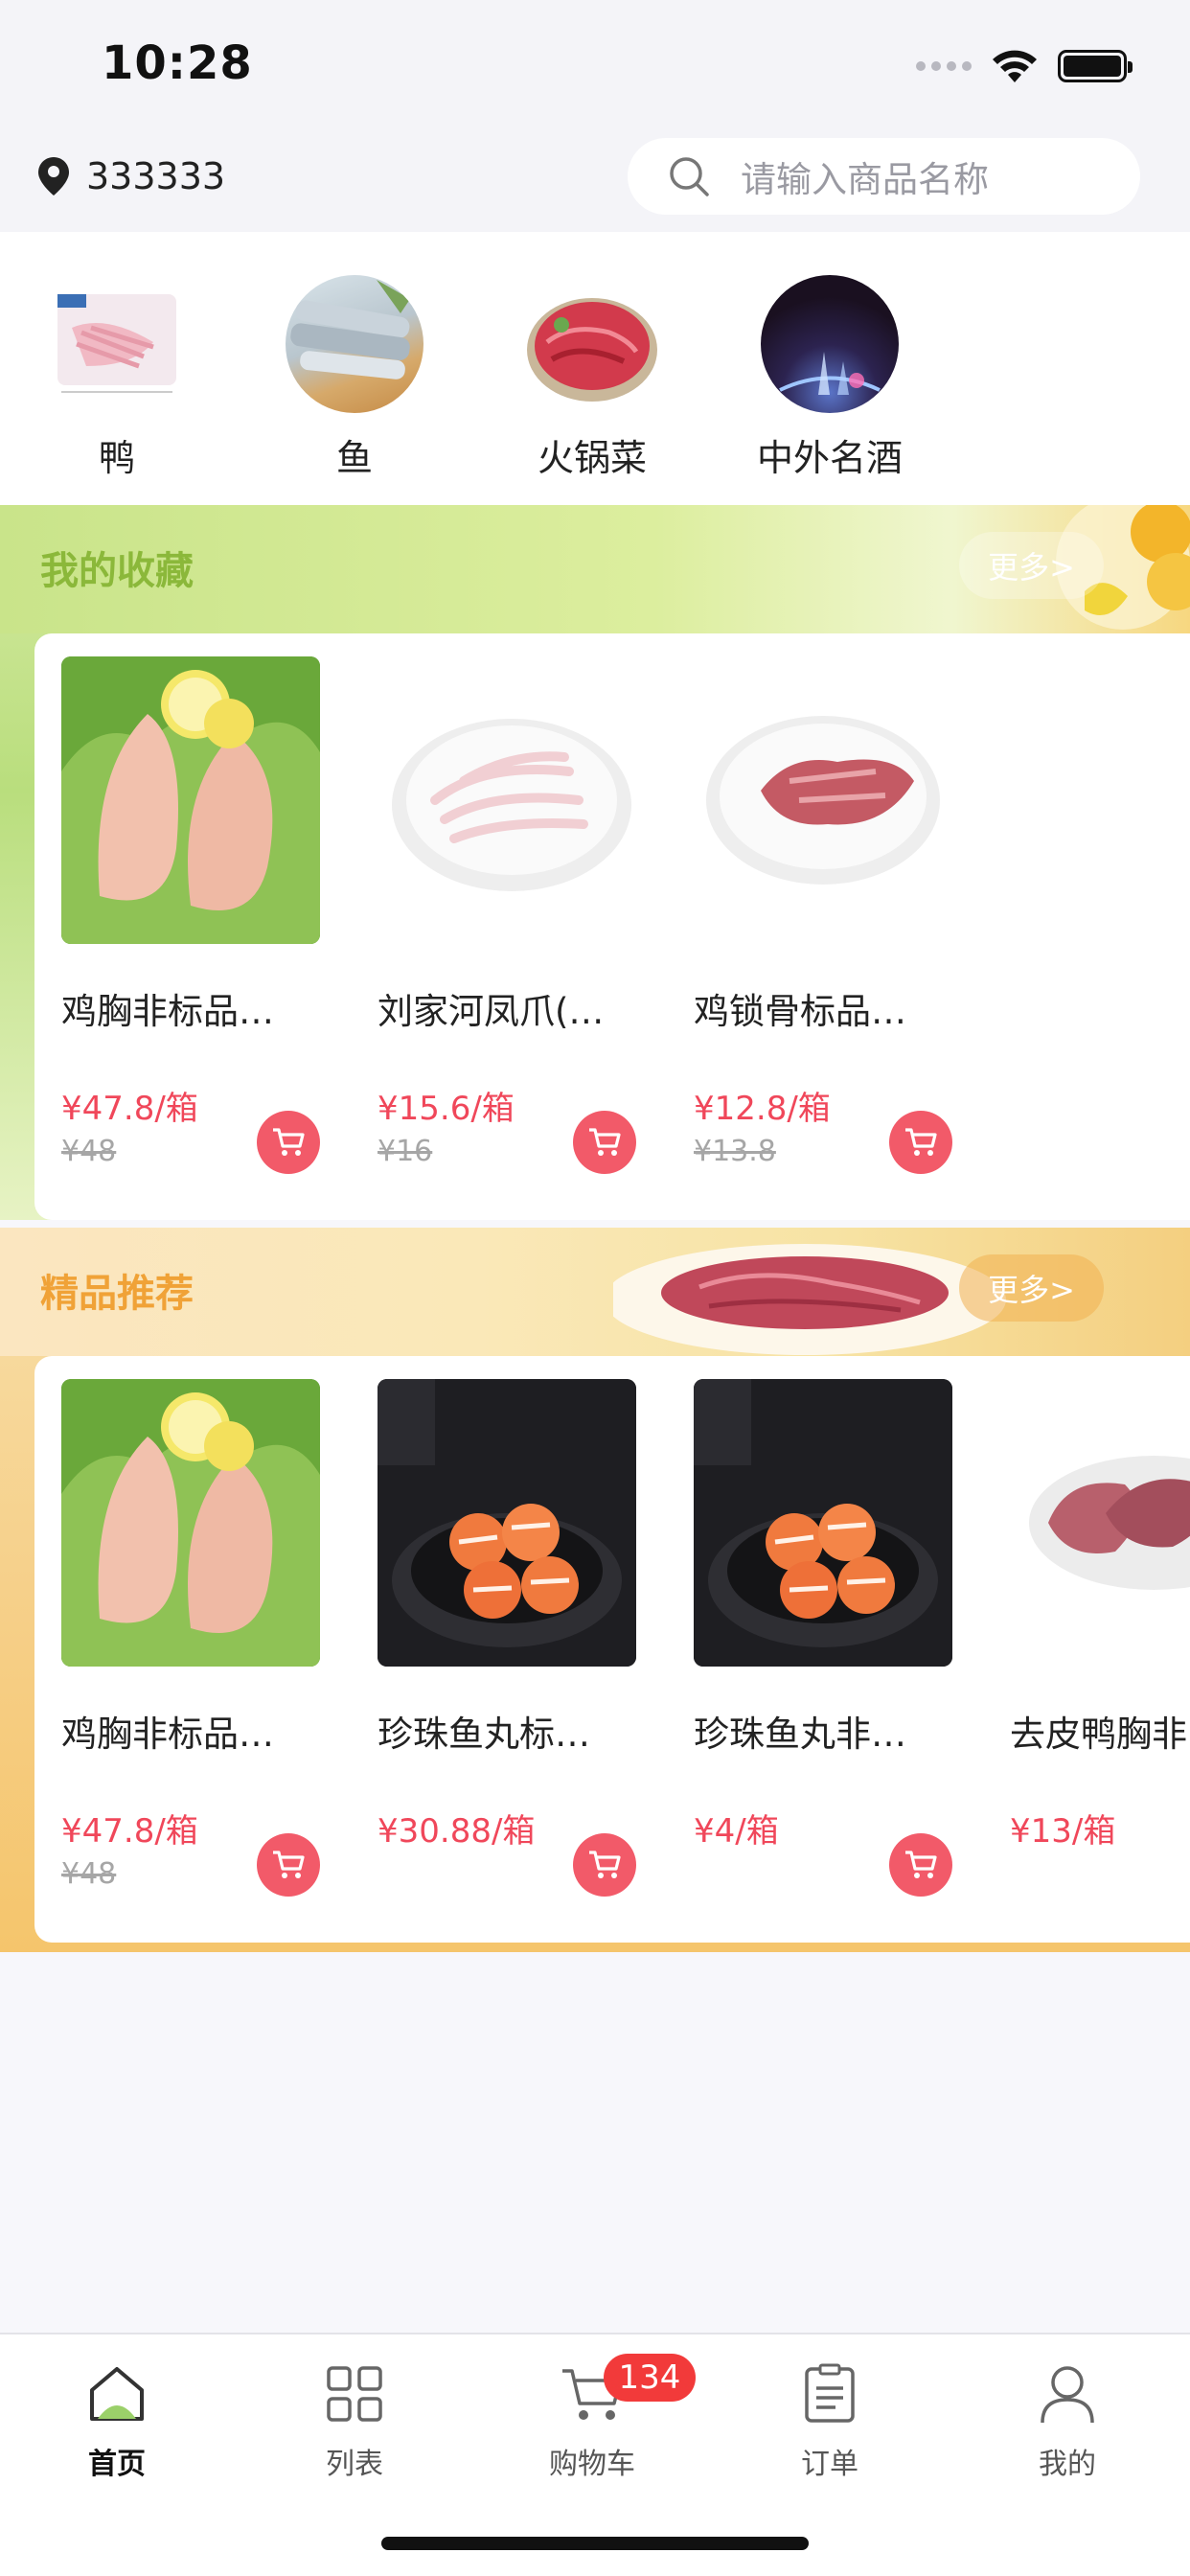 The image size is (1190, 2576). Describe the element at coordinates (117, 458) in the screenshot. I see `category-label: 鸭` at that location.